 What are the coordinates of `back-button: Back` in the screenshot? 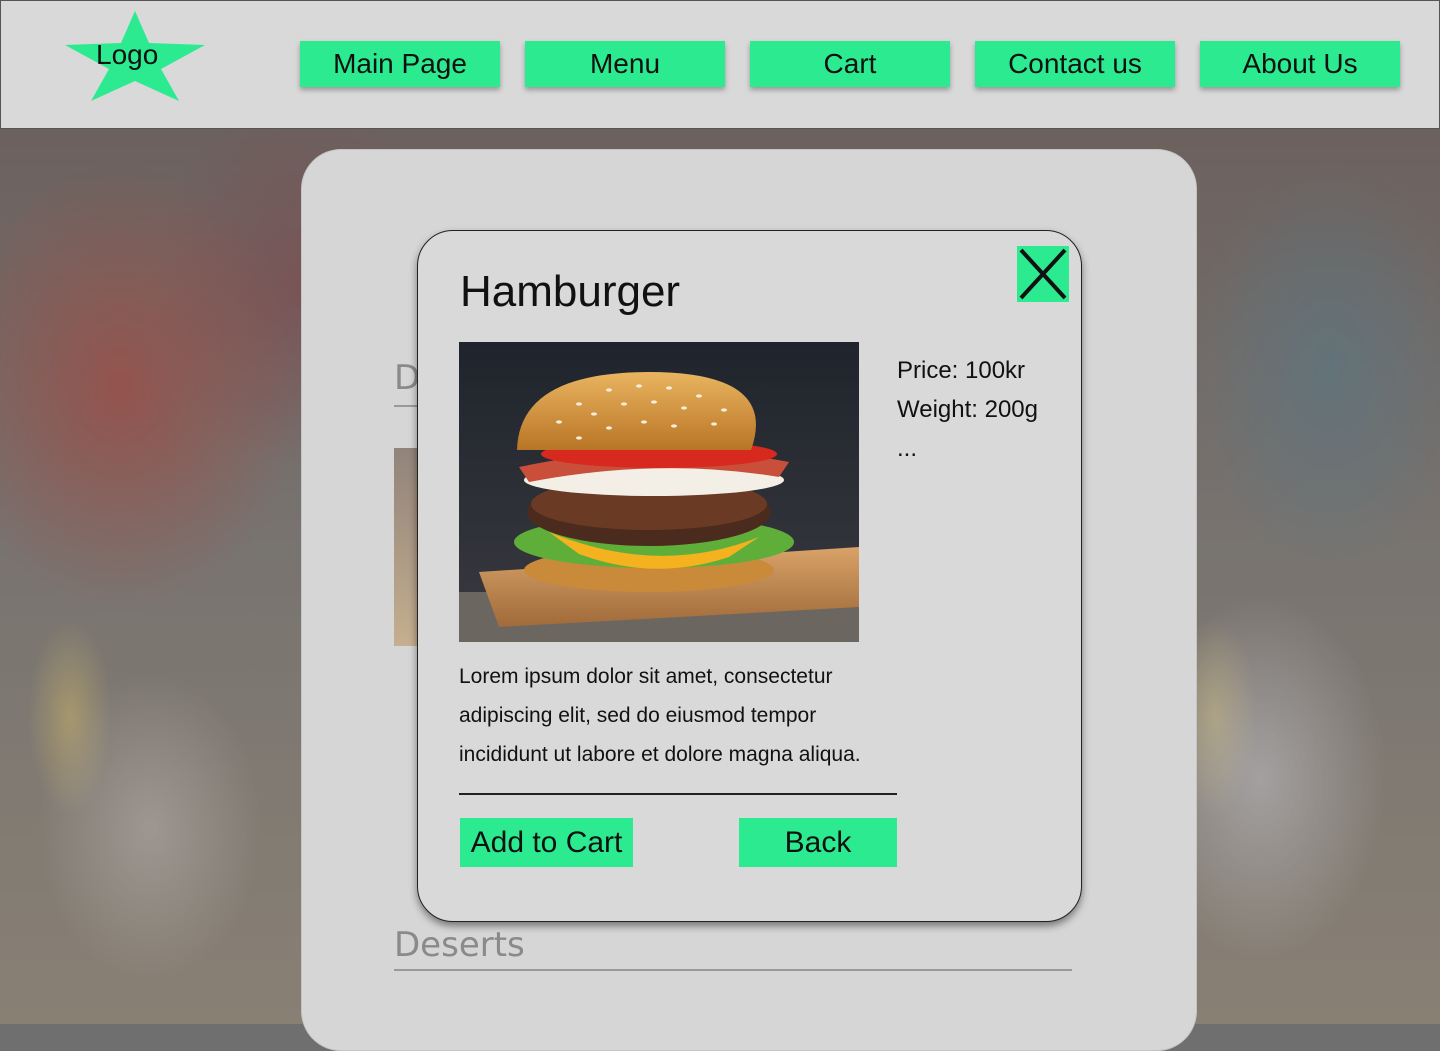 It's located at (818, 842).